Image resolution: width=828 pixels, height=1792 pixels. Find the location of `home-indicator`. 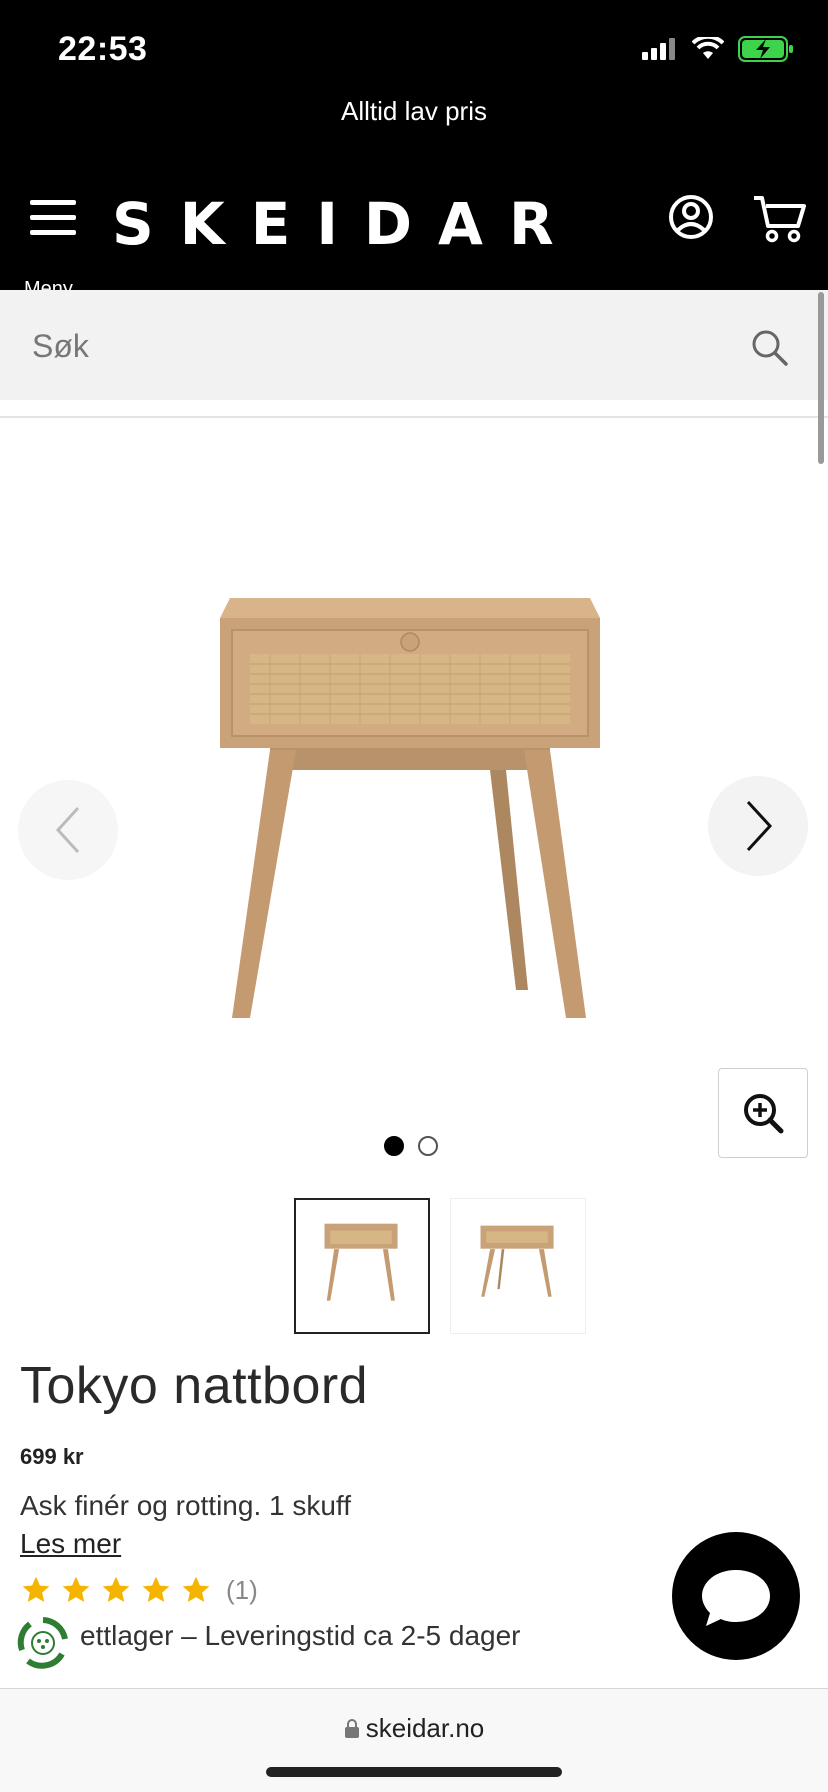

home-indicator is located at coordinates (414, 1772).